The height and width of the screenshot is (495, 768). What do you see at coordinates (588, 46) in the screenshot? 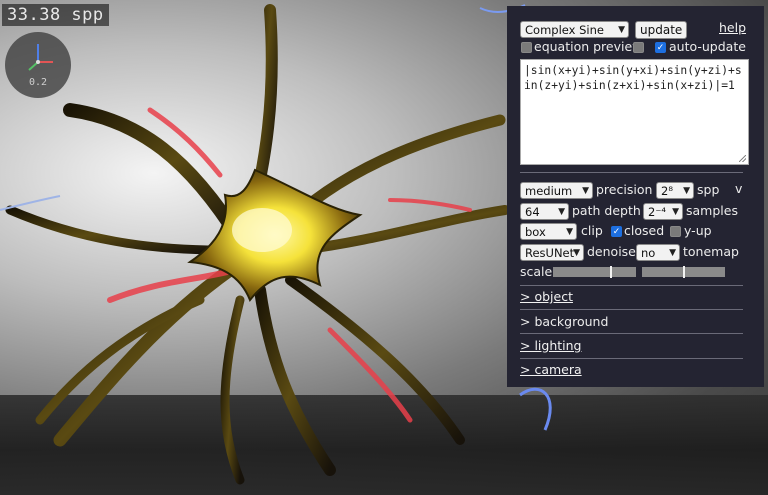
I see `equation-preview-label: equation preview` at bounding box center [588, 46].